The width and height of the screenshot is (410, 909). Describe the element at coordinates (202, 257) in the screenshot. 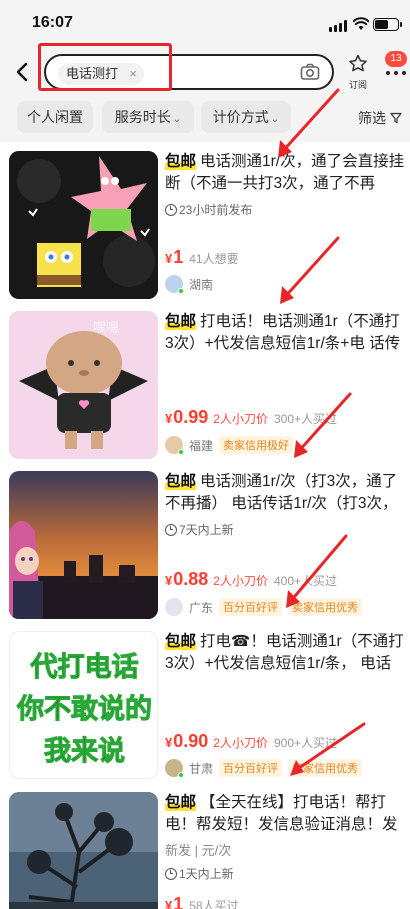

I see `price-row: ¥1 41人想要` at that location.